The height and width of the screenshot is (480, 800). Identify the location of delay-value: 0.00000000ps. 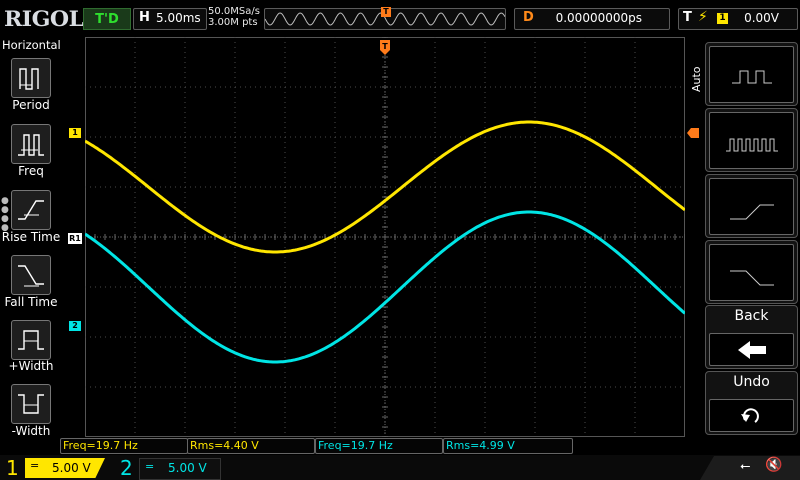
(598, 18).